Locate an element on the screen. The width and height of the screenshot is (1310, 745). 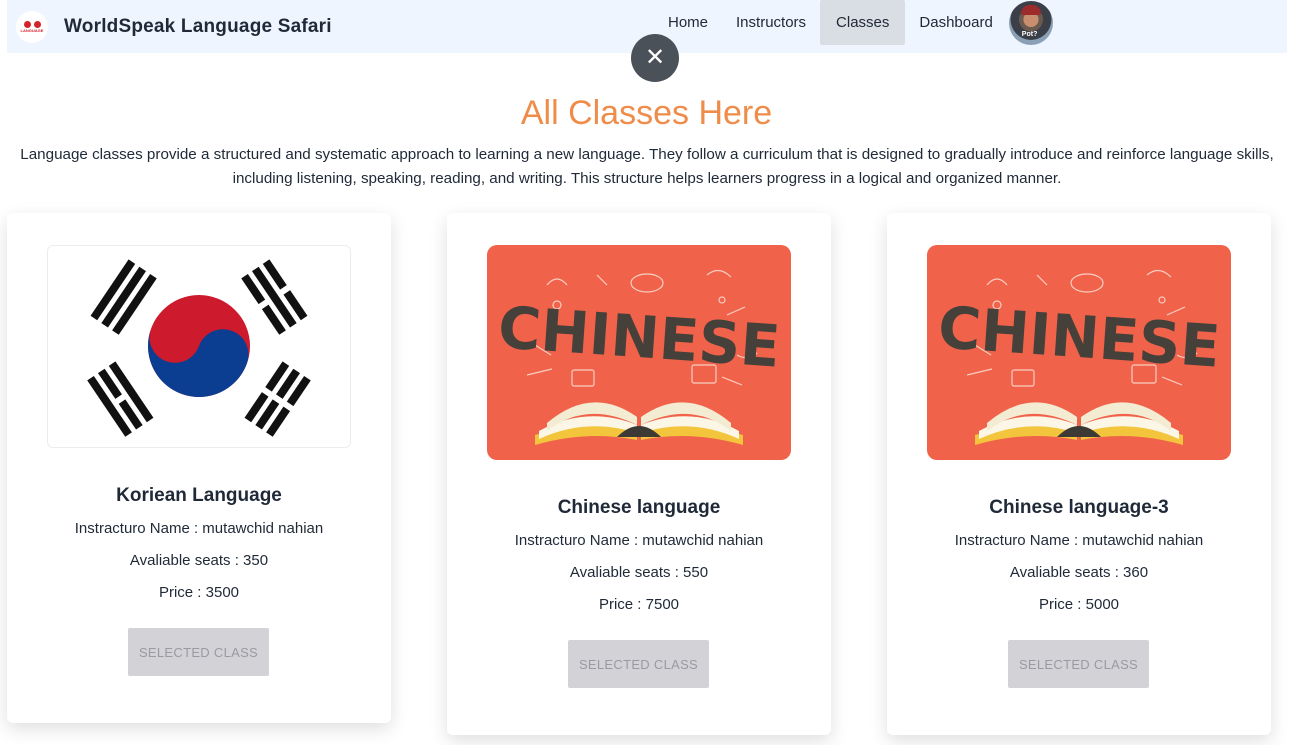
class-price: Price : 5000 is located at coordinates (1079, 604).